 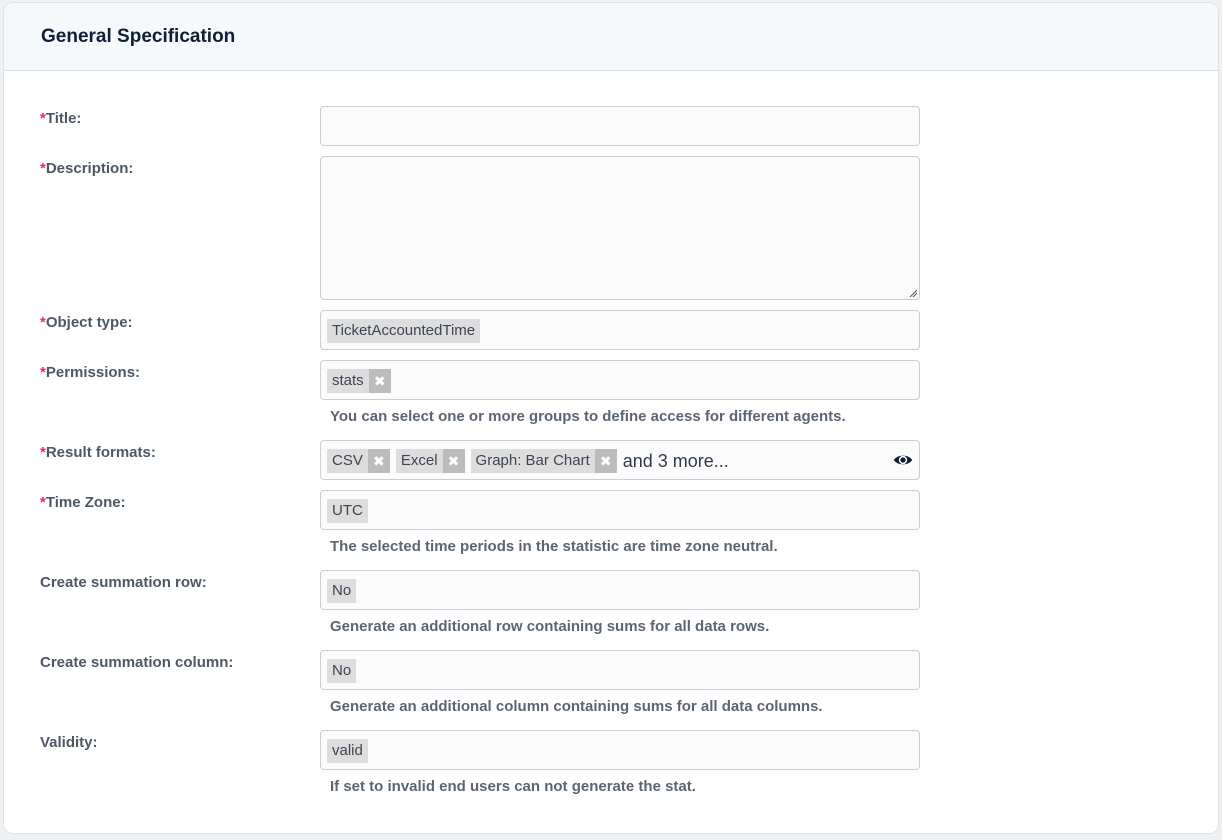 I want to click on time-zone-value: UTC, so click(x=347, y=511).